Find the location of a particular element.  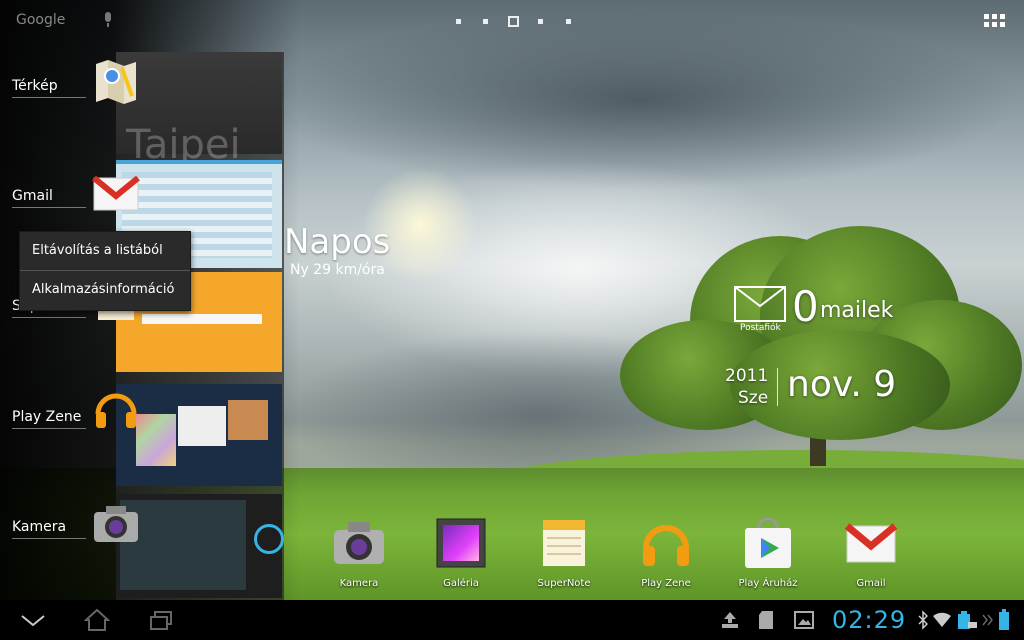

date-weekday: Sze is located at coordinates (753, 398).